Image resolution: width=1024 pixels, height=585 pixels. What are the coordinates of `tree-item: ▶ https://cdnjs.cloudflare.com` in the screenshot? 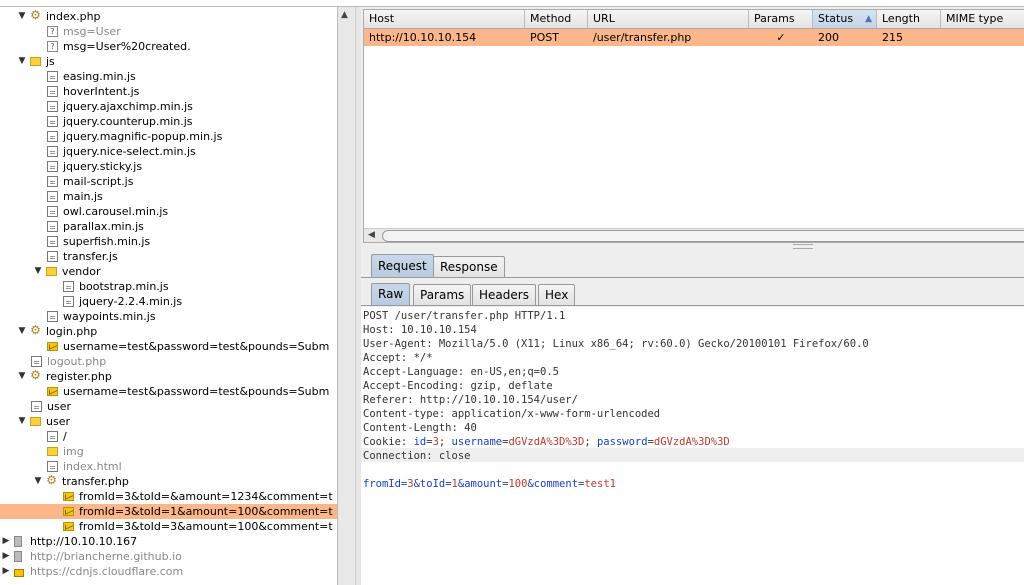 It's located at (168, 571).